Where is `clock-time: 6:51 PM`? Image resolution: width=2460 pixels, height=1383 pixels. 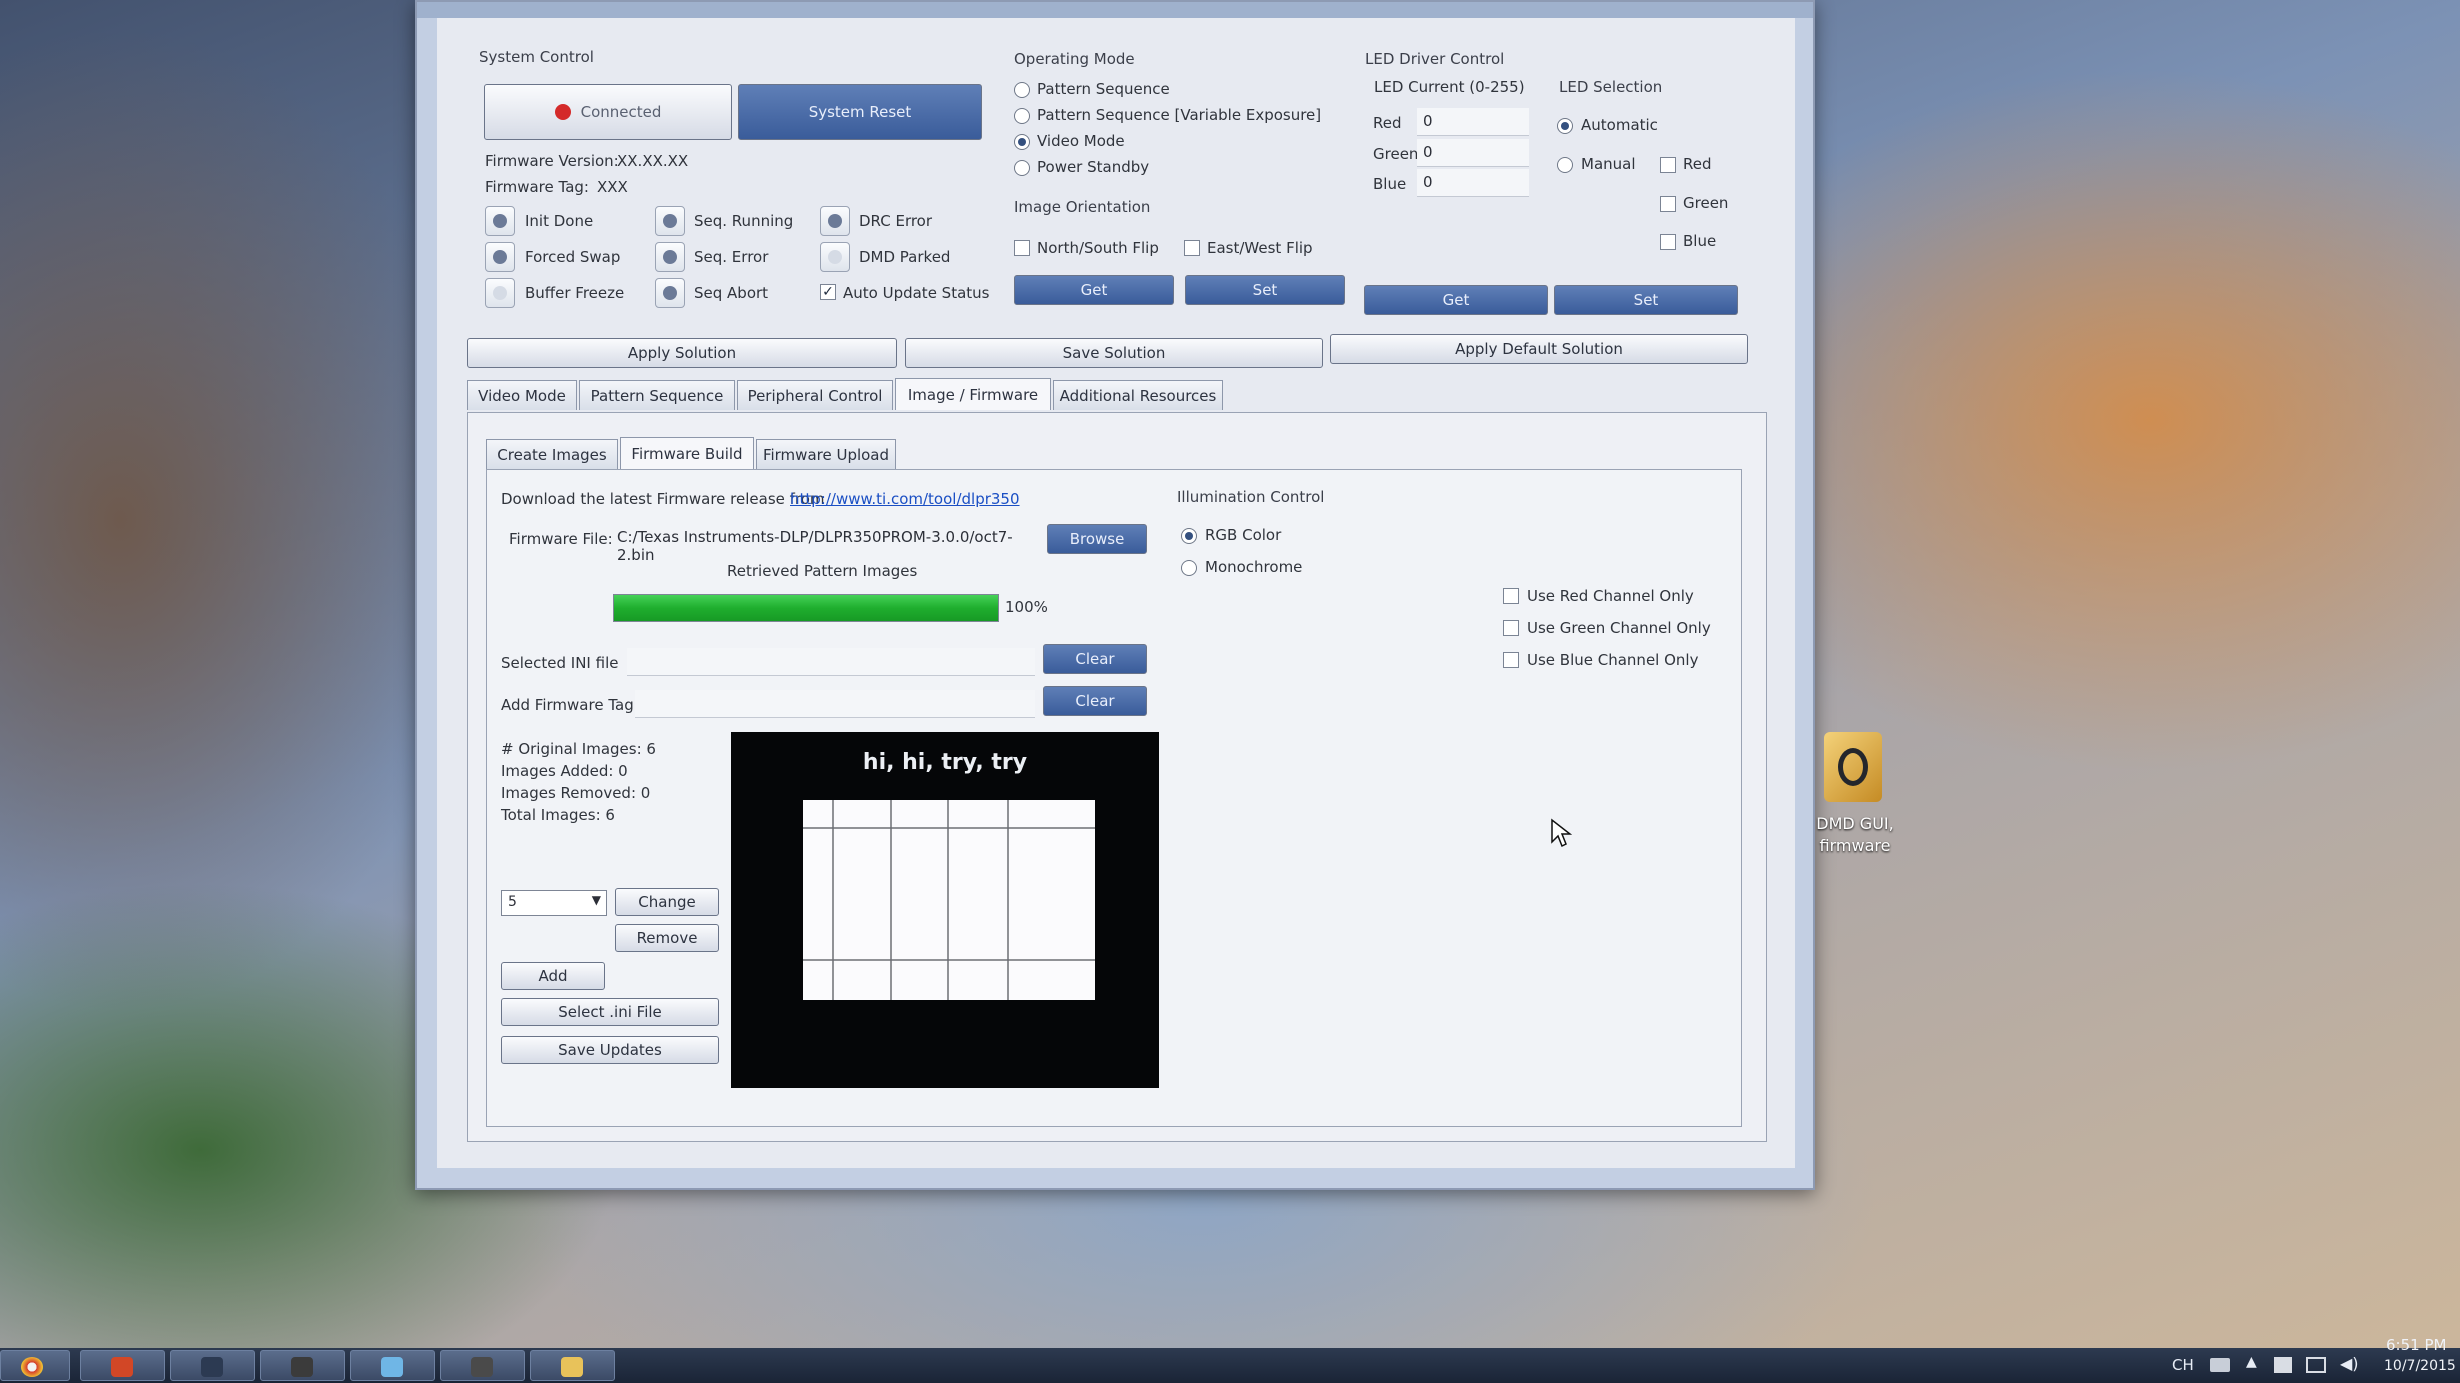
clock-time: 6:51 PM is located at coordinates (2416, 1345).